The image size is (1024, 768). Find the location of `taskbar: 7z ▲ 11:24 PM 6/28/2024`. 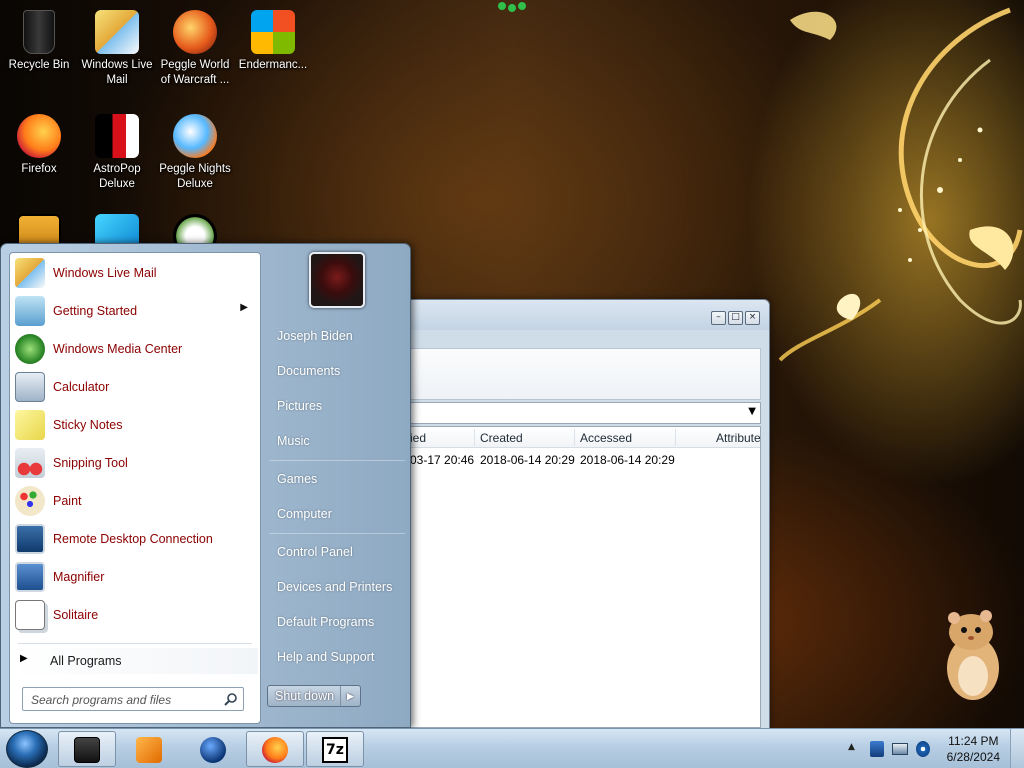

taskbar: 7z ▲ 11:24 PM 6/28/2024 is located at coordinates (512, 748).